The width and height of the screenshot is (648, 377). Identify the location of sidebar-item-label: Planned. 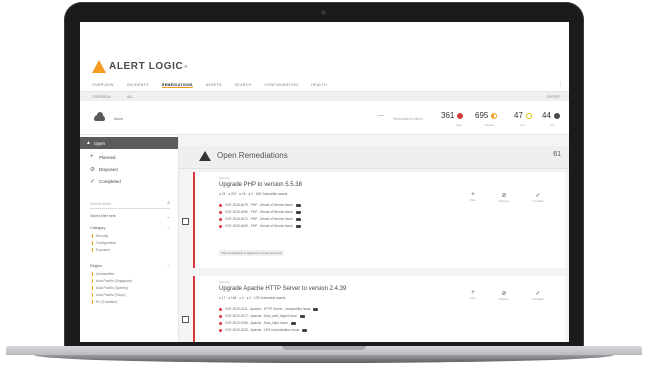
(107, 157).